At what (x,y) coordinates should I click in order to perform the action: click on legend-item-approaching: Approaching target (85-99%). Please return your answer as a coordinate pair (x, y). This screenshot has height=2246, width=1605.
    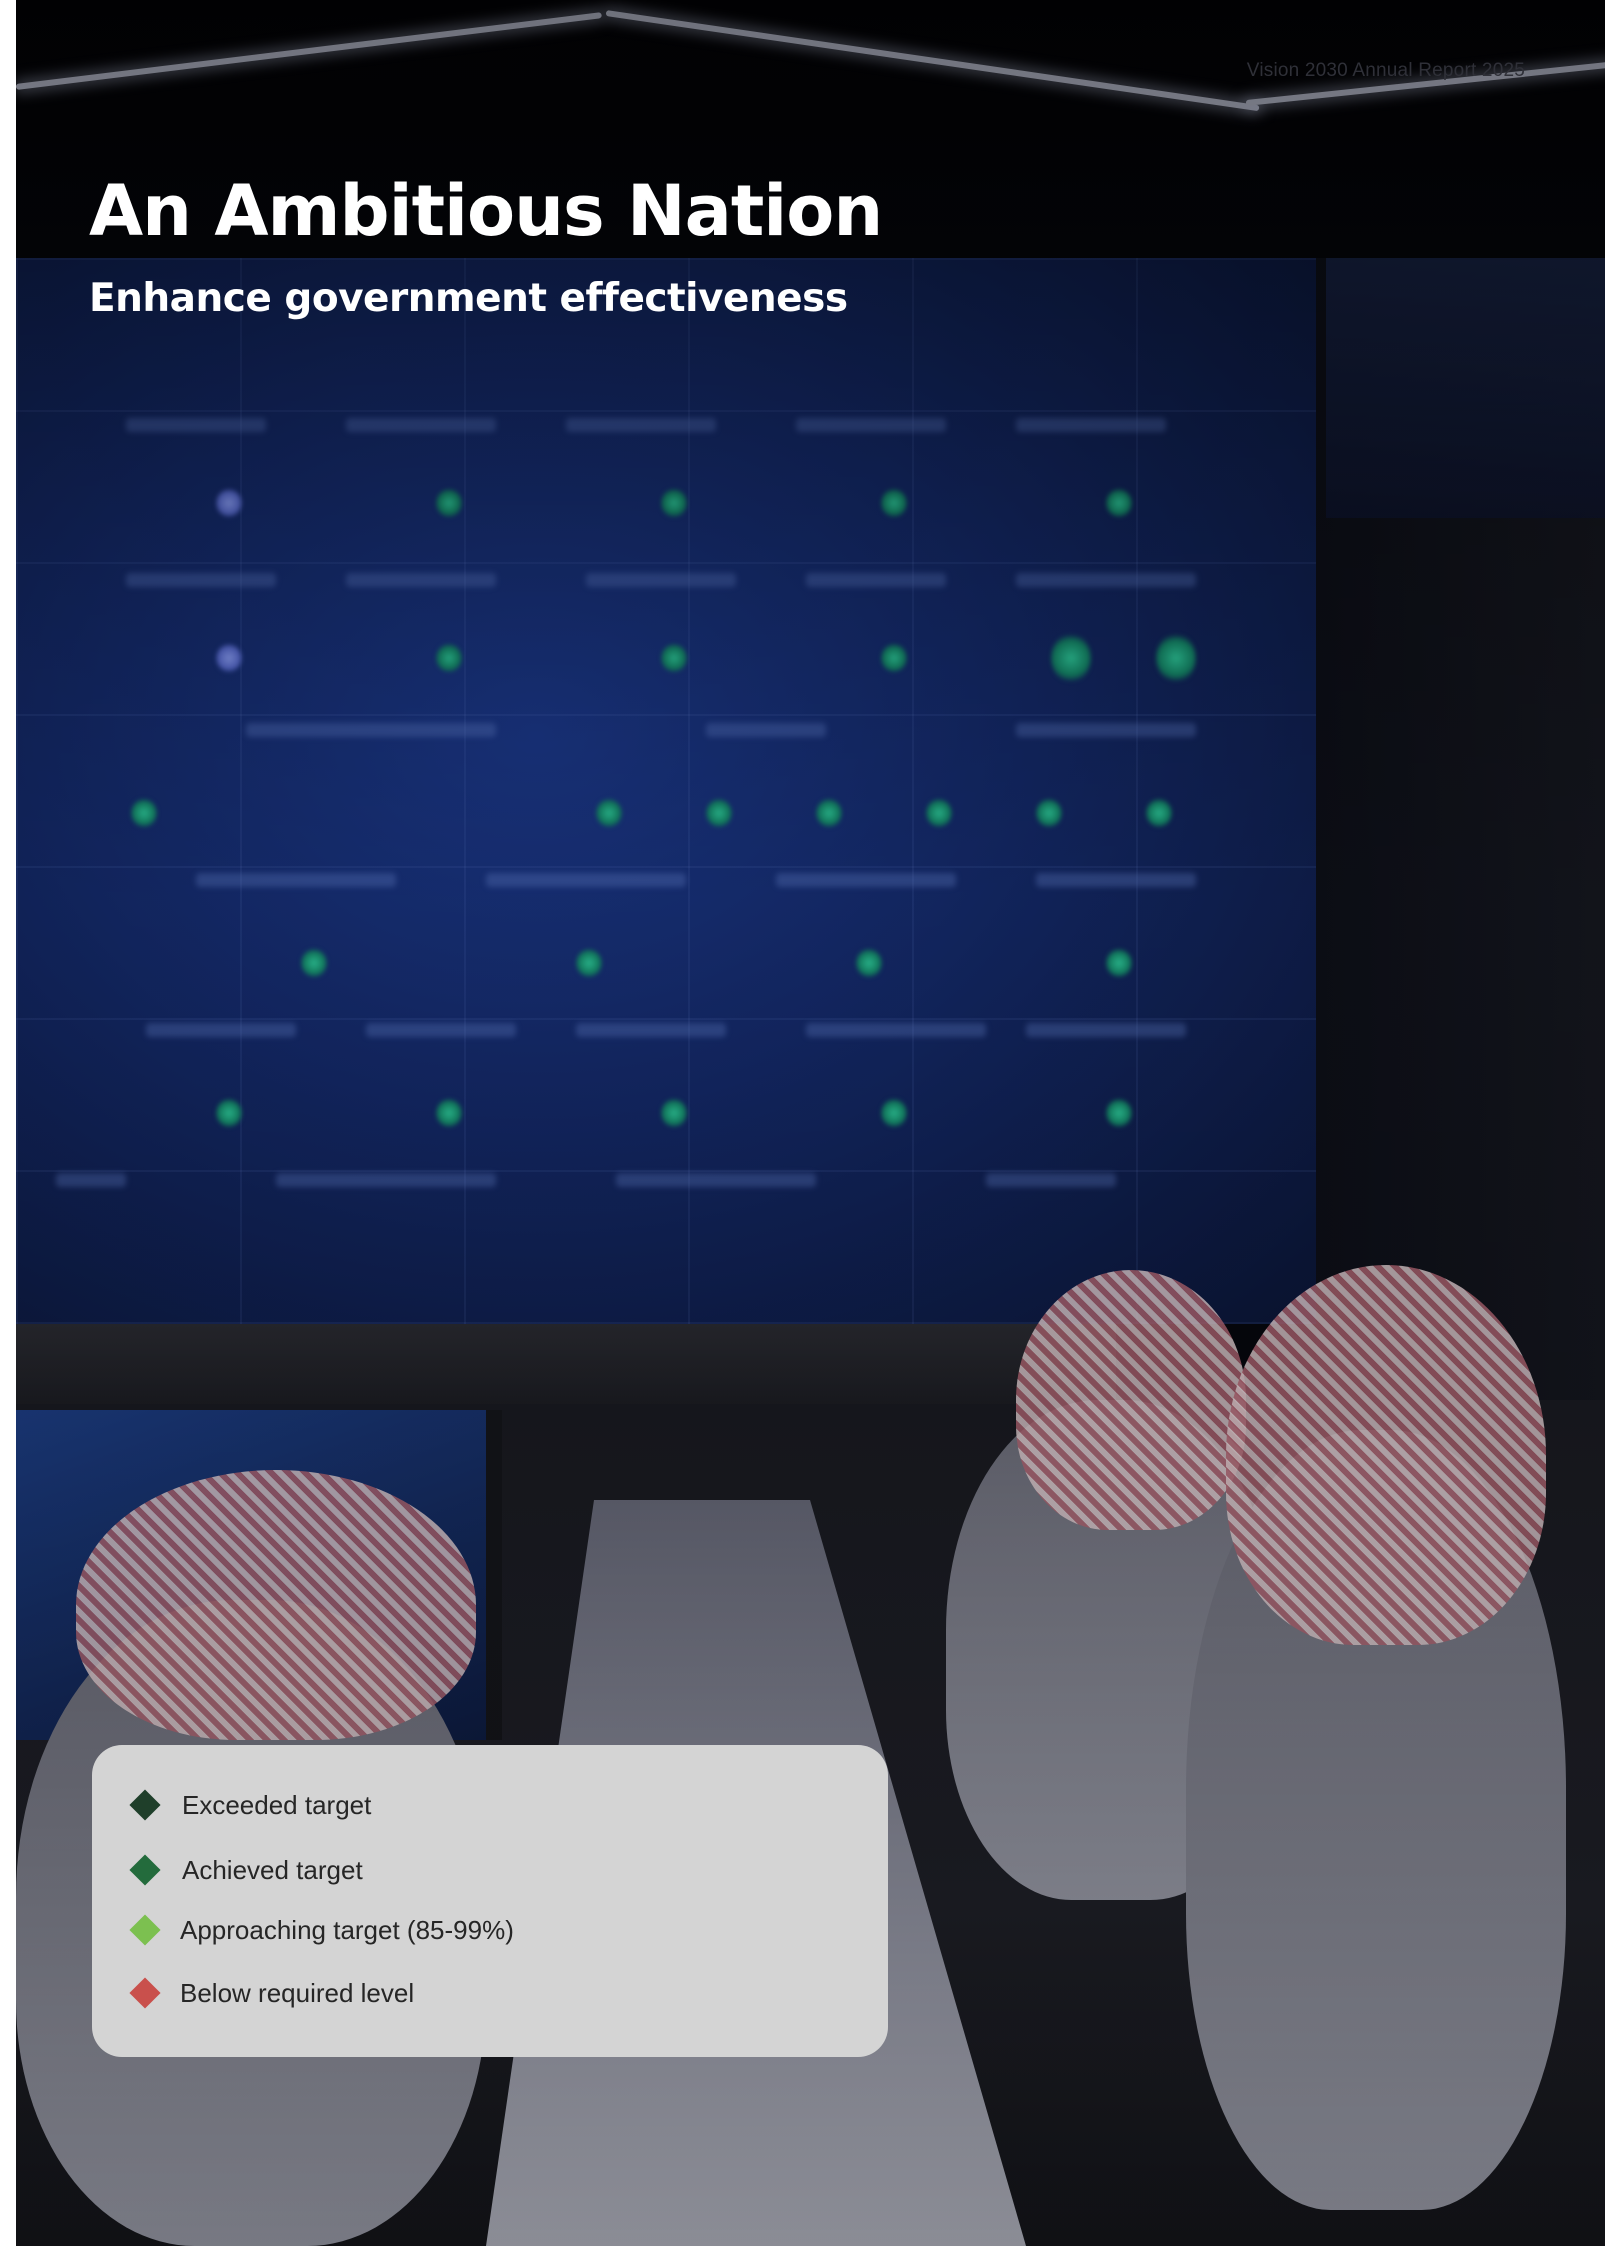
    Looking at the image, I should click on (321, 1930).